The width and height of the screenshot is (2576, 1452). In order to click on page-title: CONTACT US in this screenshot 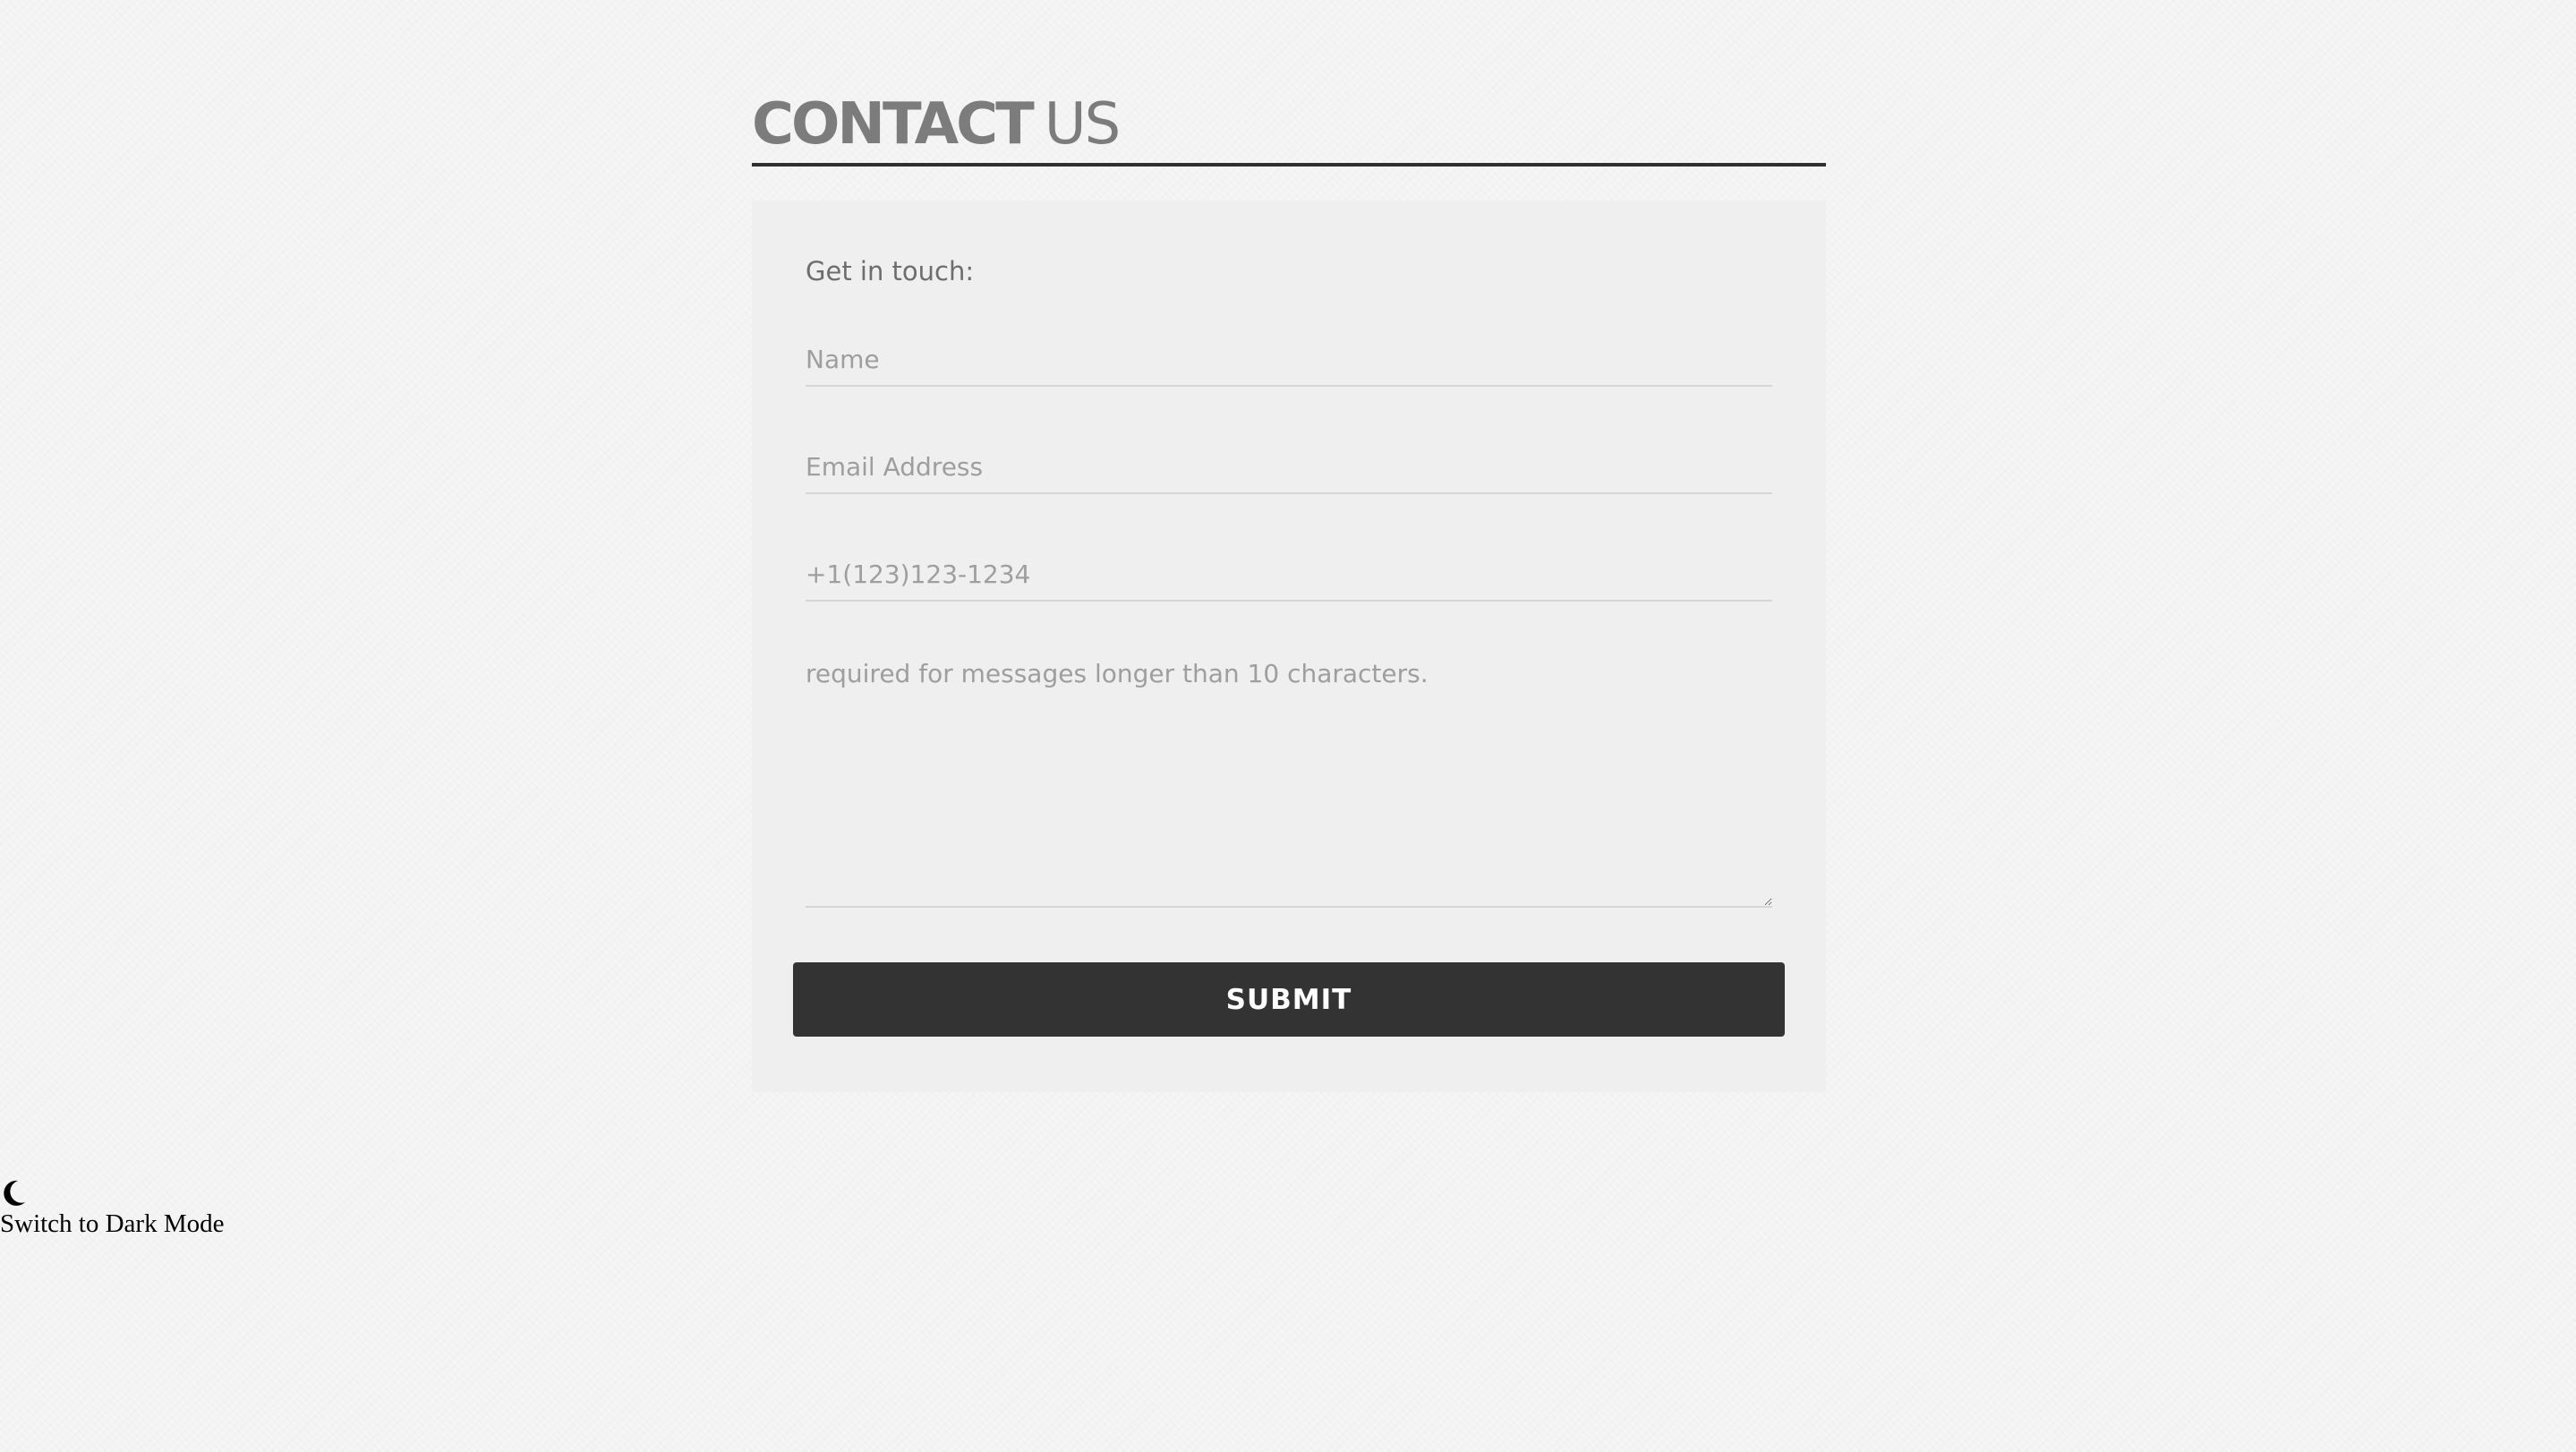, I will do `click(1289, 125)`.